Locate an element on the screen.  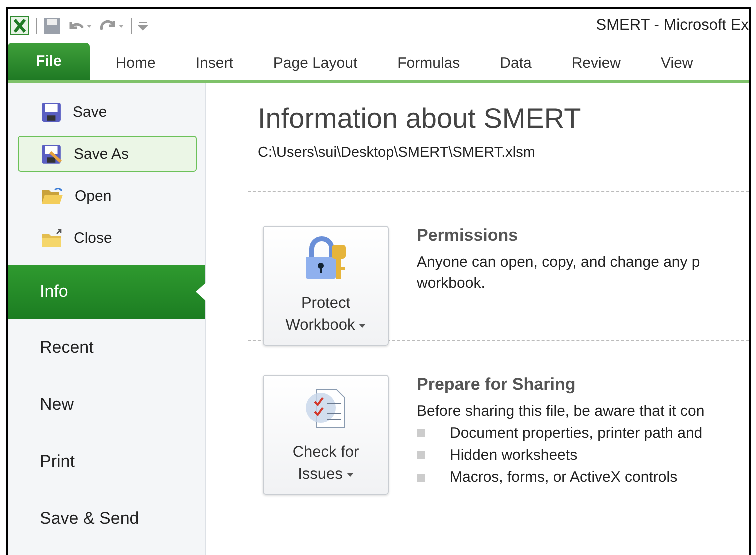
ribbon-tab: Insert is located at coordinates (215, 63).